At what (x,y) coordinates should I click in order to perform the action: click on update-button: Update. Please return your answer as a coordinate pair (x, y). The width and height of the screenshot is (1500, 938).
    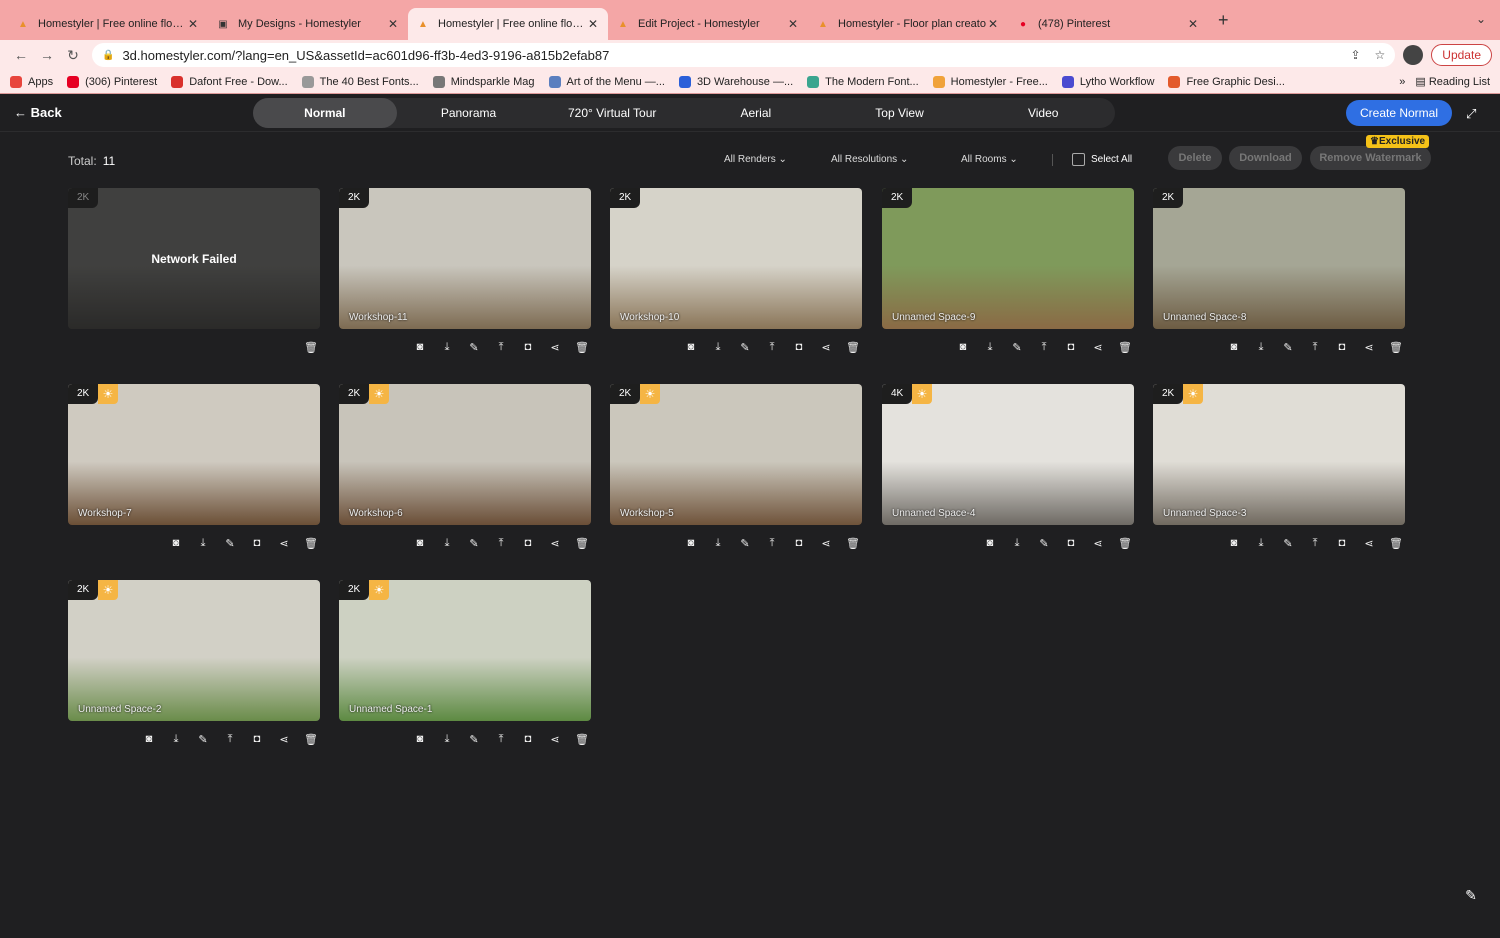
    Looking at the image, I should click on (1461, 55).